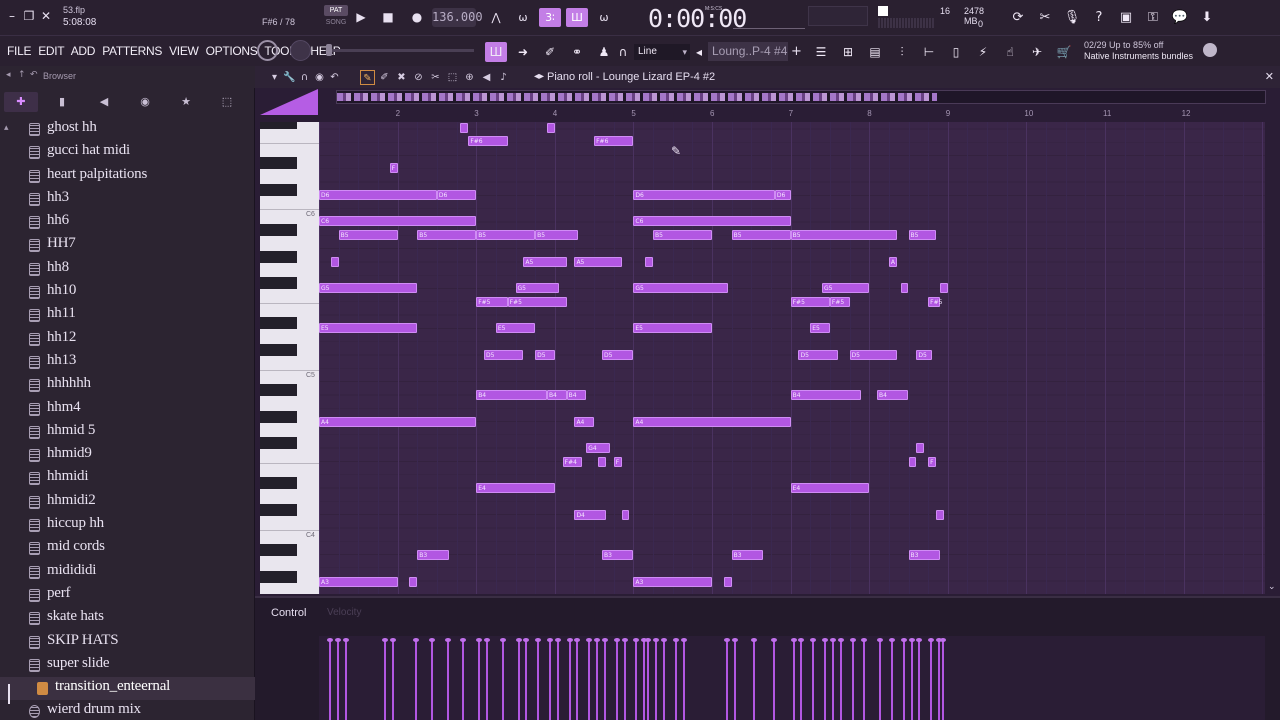  Describe the element at coordinates (604, 52) in the screenshot. I see `stamp-icon: ♟` at that location.